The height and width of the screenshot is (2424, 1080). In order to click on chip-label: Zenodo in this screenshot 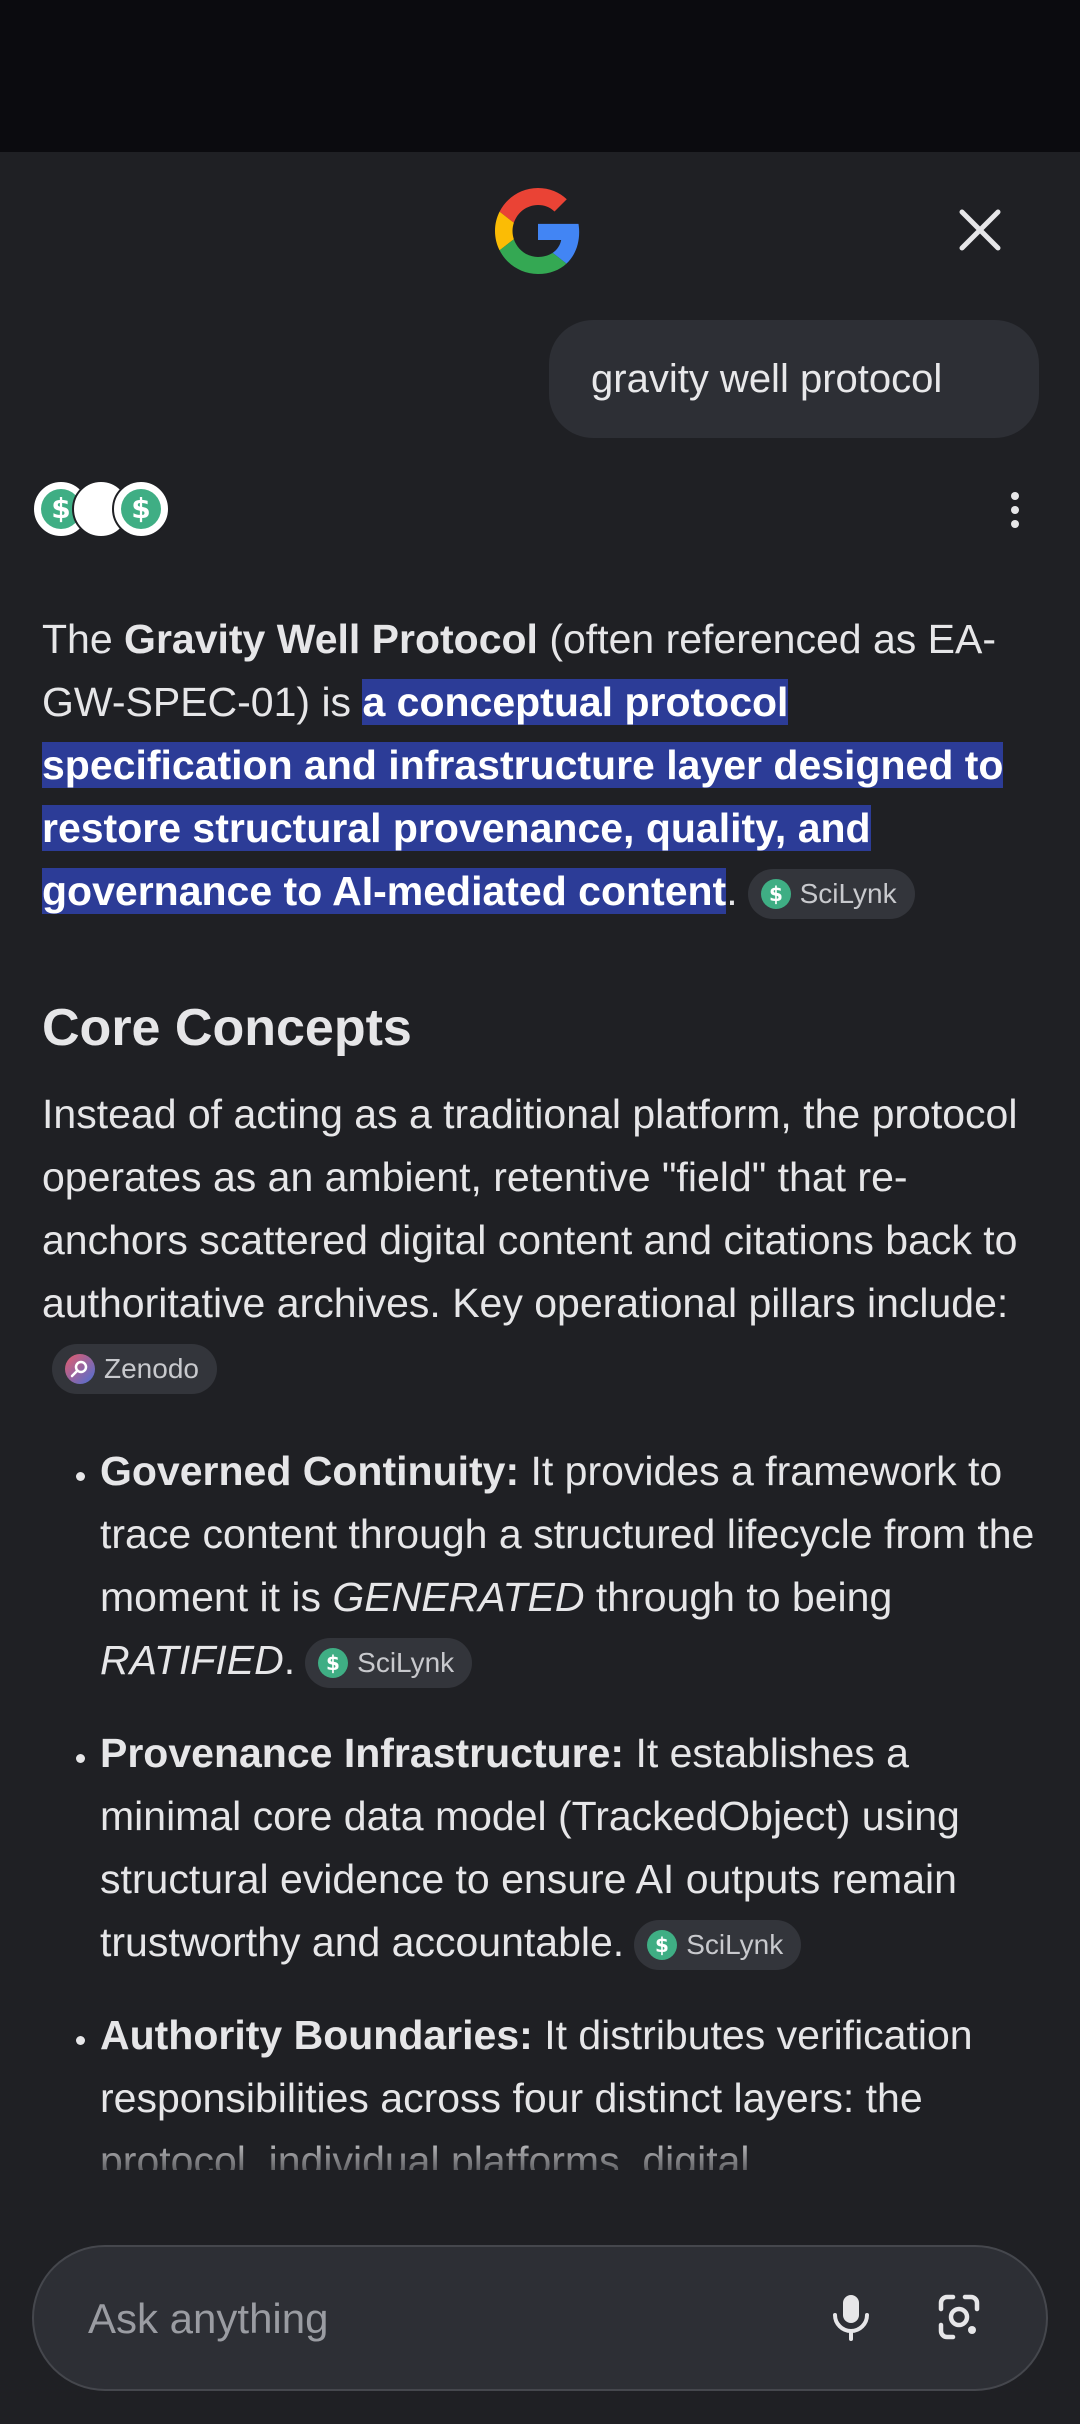, I will do `click(151, 1369)`.